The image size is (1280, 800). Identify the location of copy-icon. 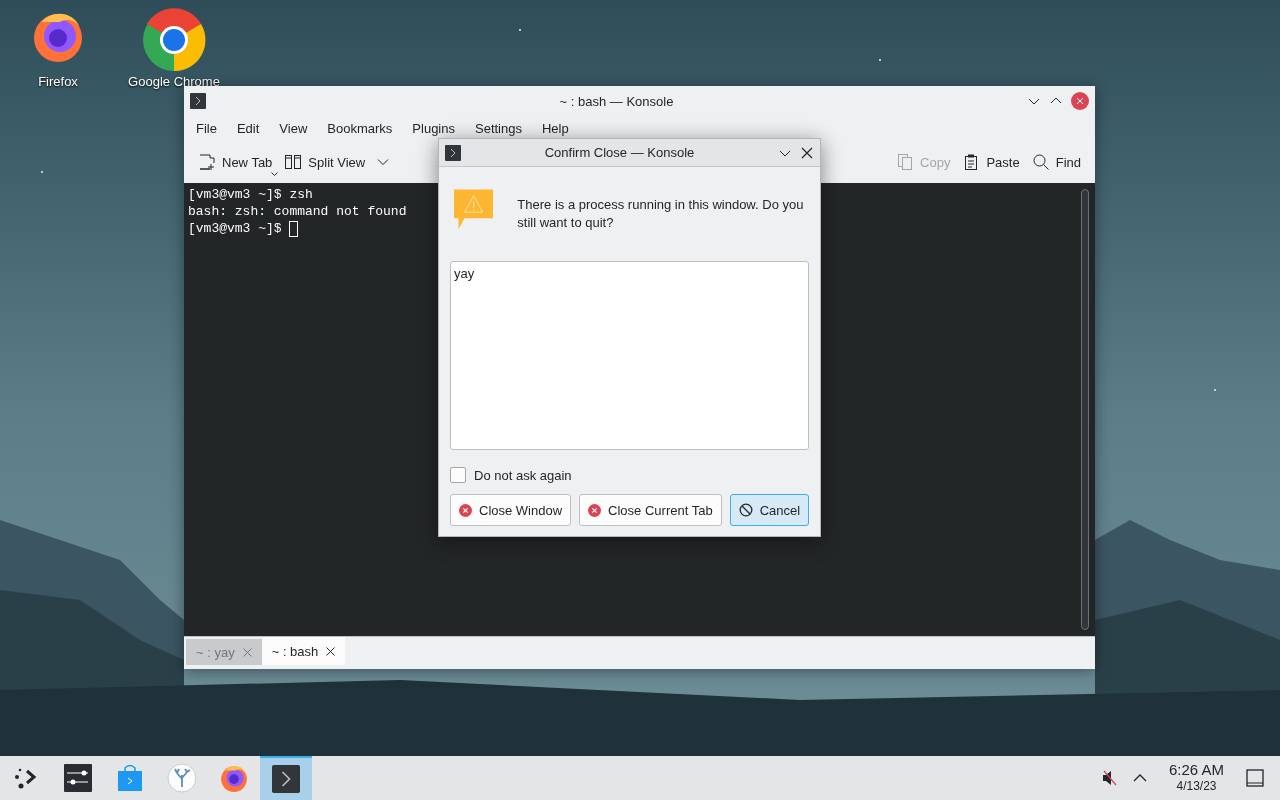
(905, 162).